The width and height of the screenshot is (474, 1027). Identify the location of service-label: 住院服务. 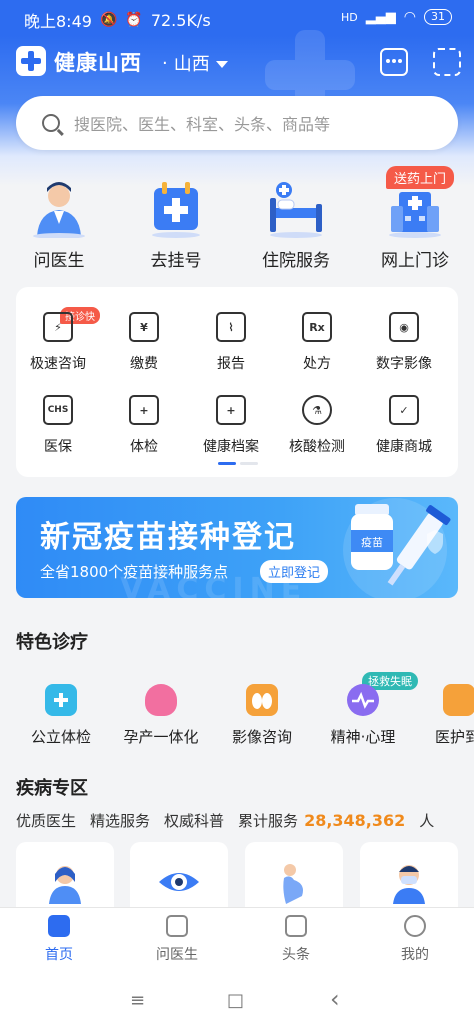
(296, 261).